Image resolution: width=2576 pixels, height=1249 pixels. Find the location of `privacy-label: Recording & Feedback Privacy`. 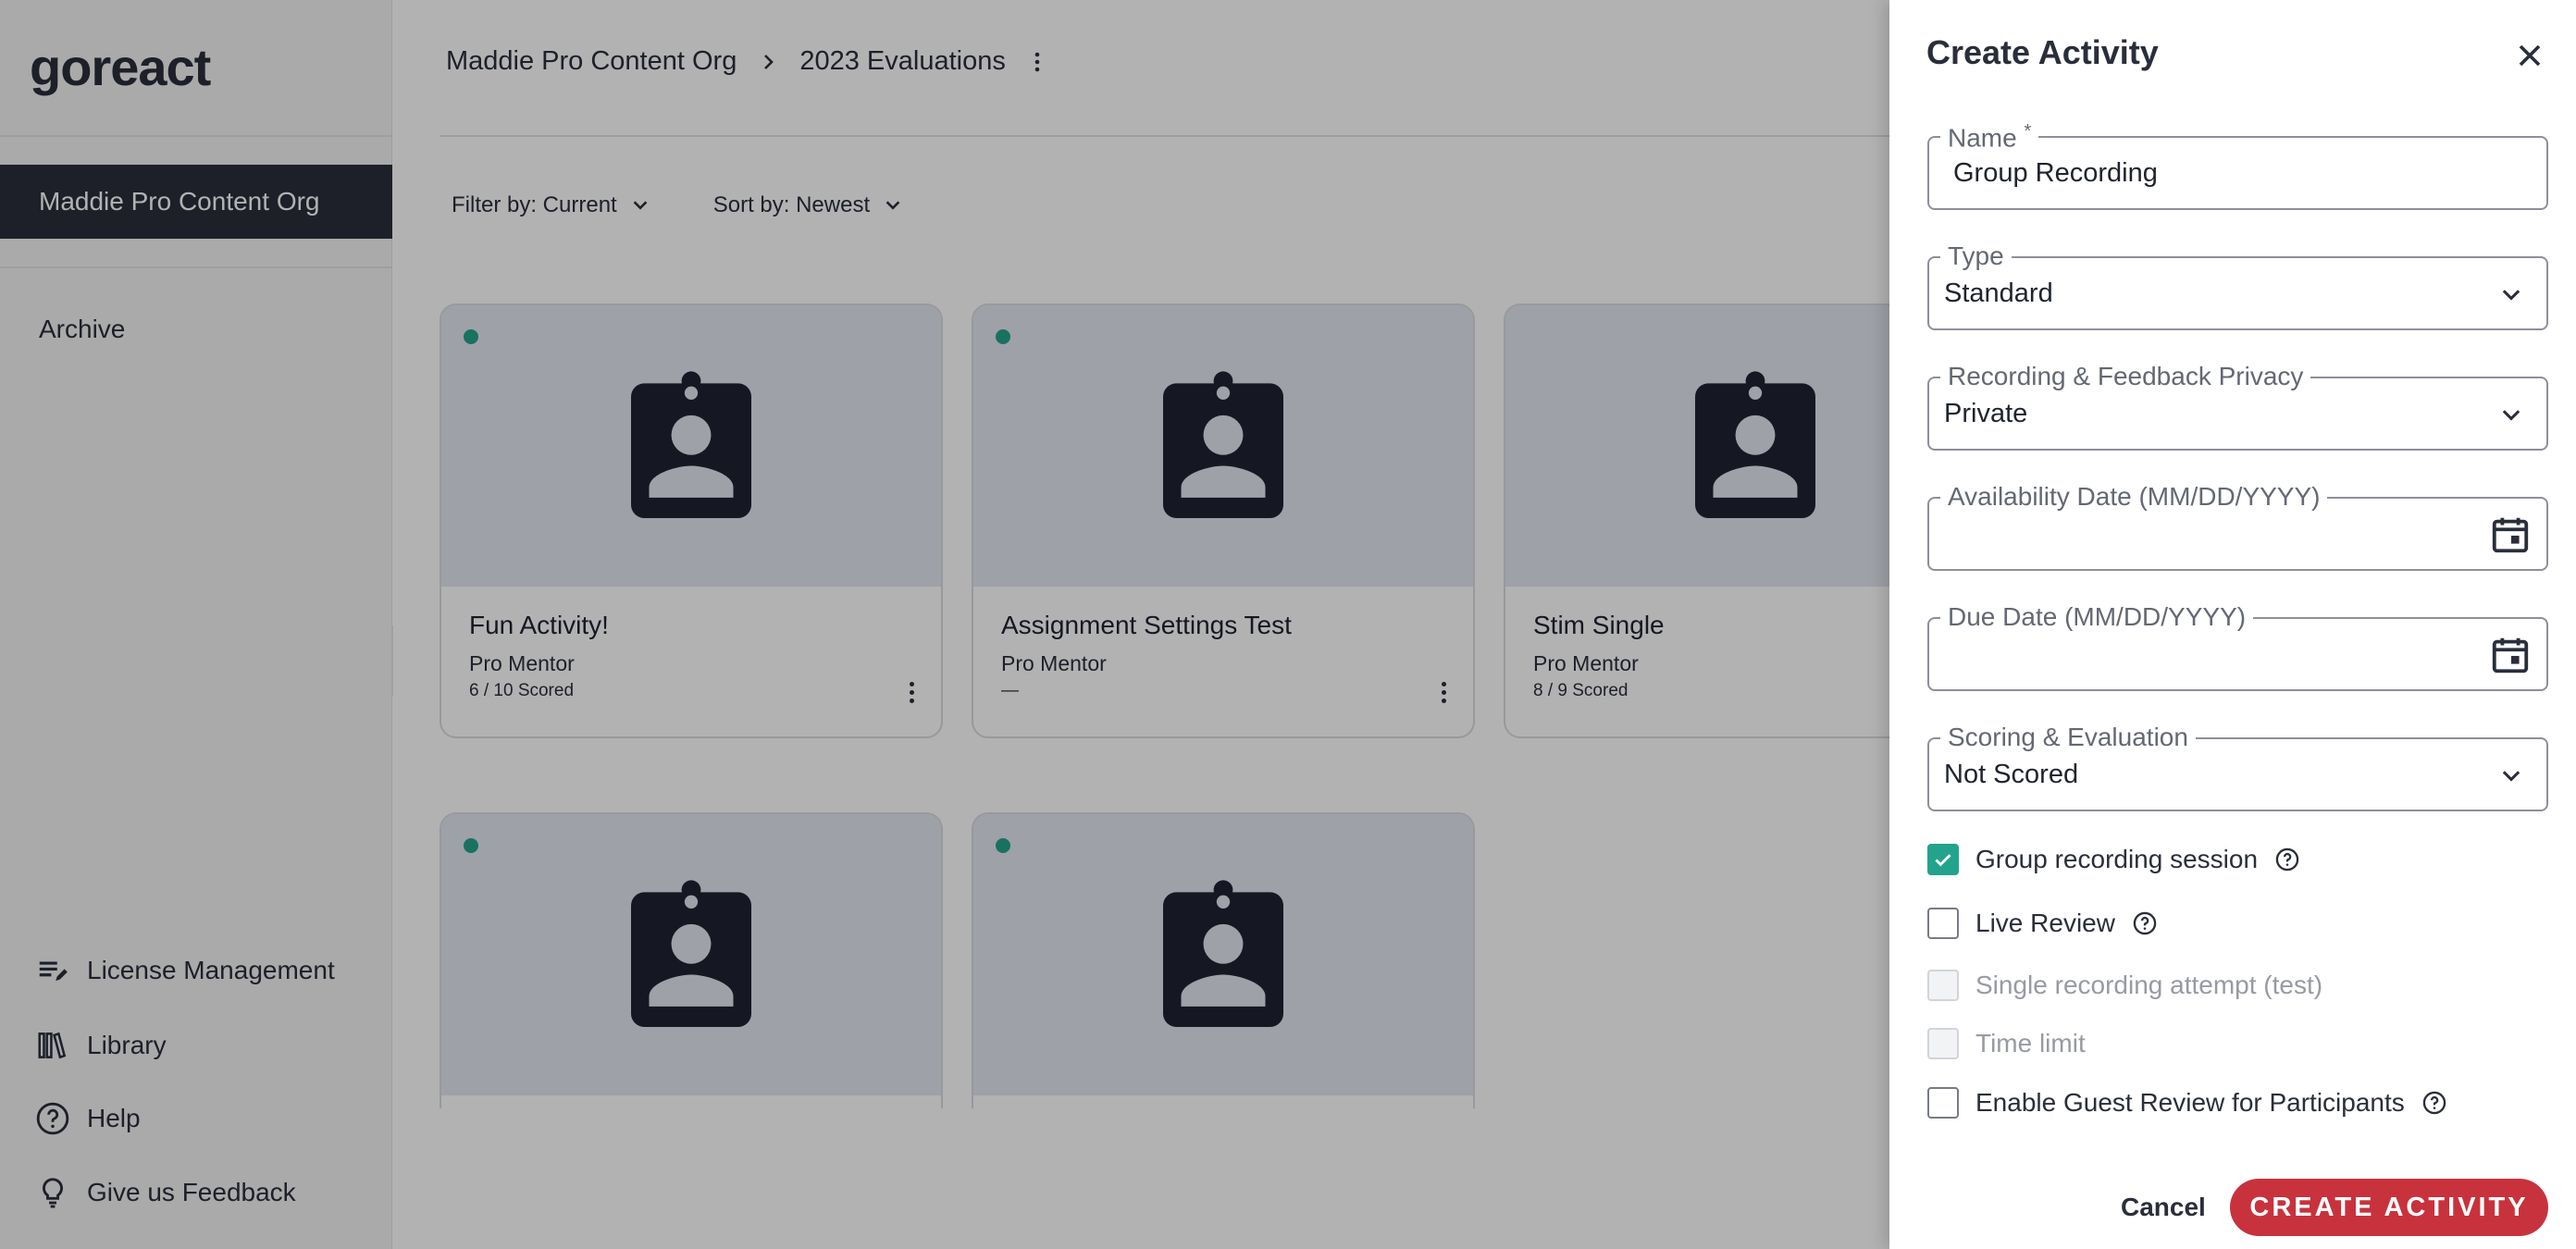

privacy-label: Recording & Feedback Privacy is located at coordinates (2125, 377).